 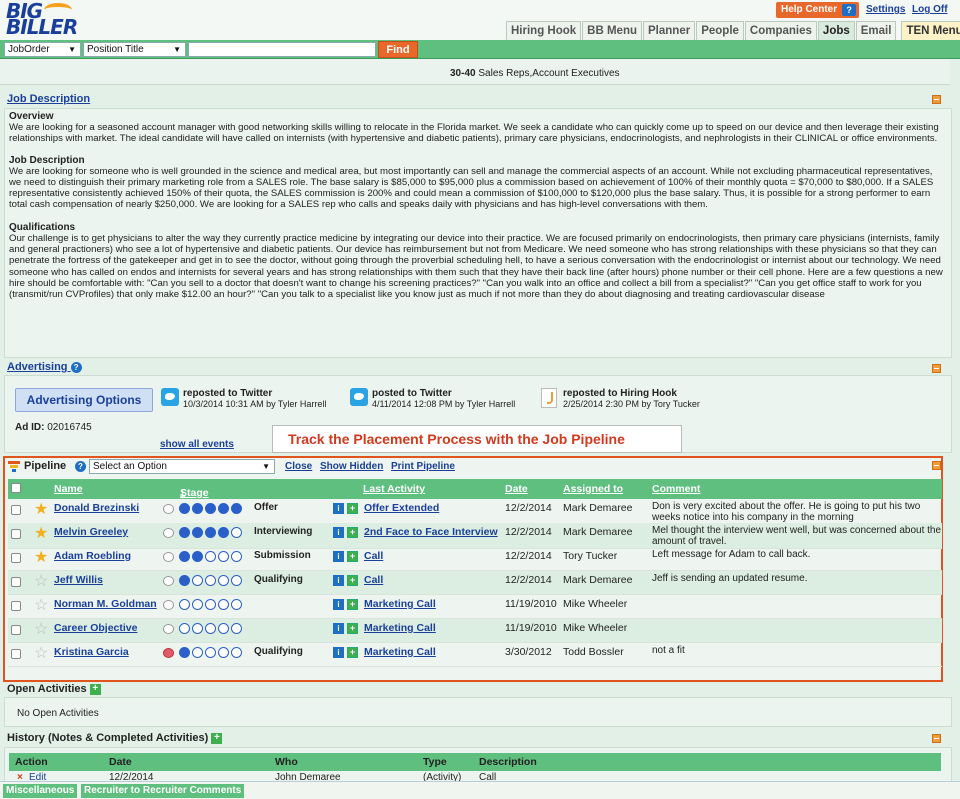 What do you see at coordinates (351, 466) in the screenshot?
I see `show-hidden-link: Show Hidden` at bounding box center [351, 466].